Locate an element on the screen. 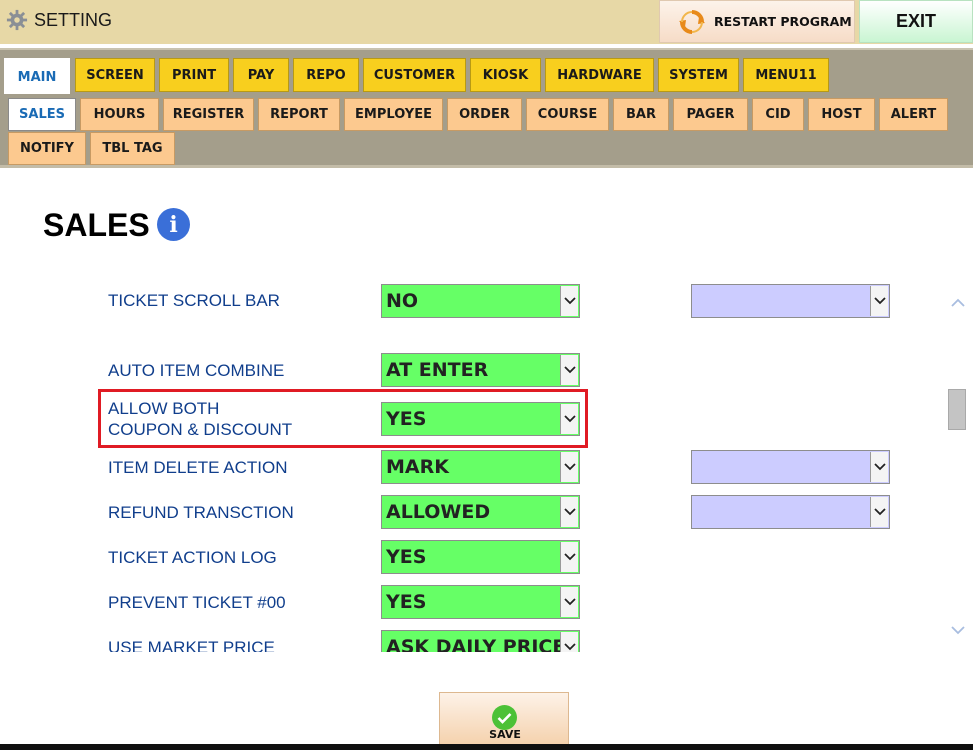  tab-course: COURSE is located at coordinates (567, 114).